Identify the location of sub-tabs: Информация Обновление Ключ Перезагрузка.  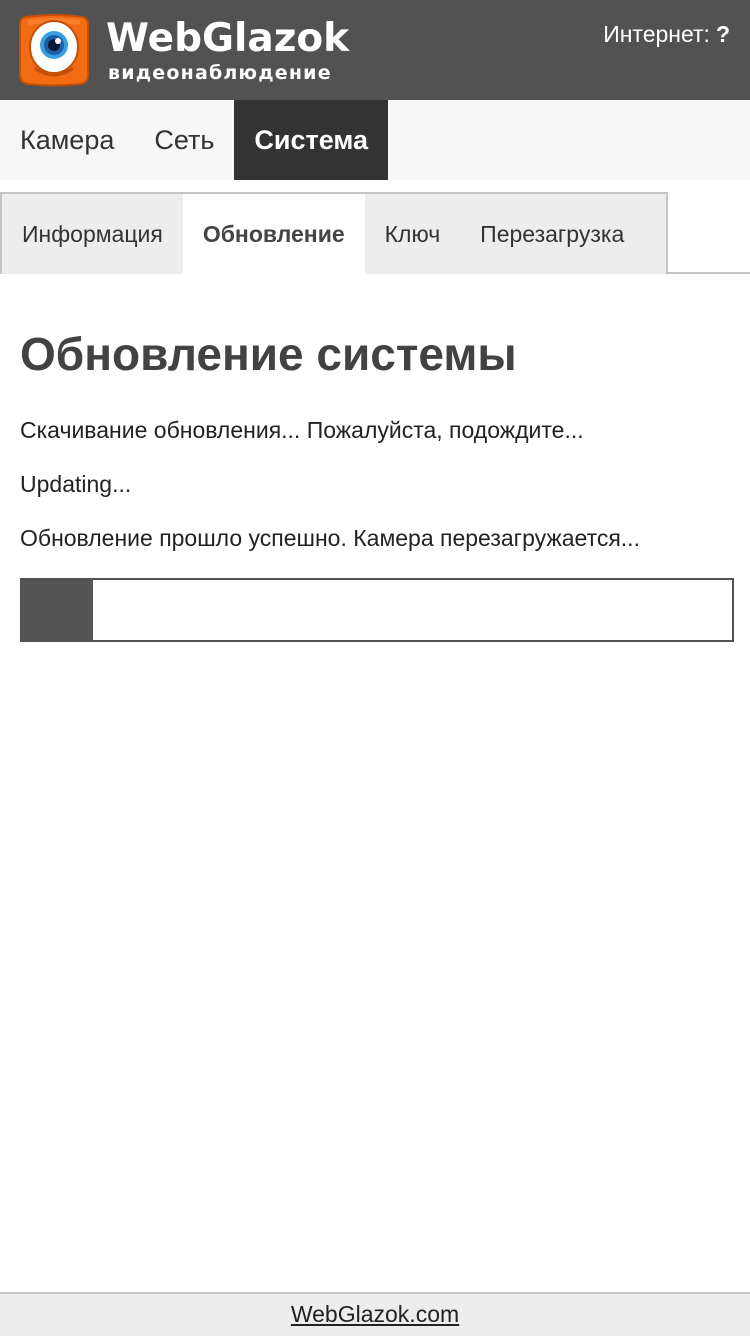
(334, 234).